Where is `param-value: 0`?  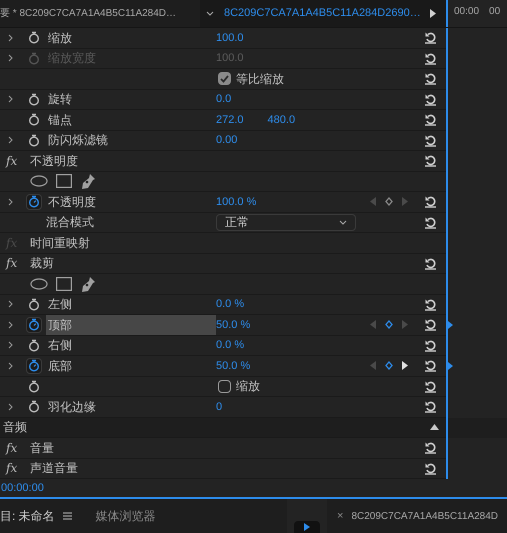 param-value: 0 is located at coordinates (219, 406).